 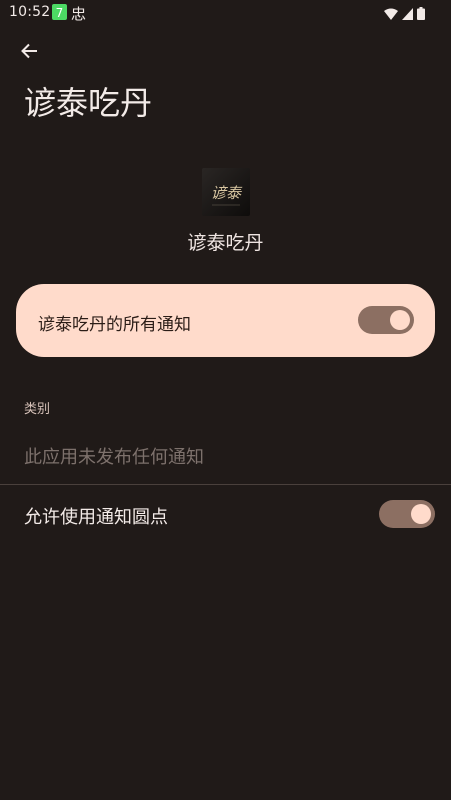 What do you see at coordinates (225, 320) in the screenshot?
I see `all-notifications-toggle-row: 谚泰吃丹的所有通知` at bounding box center [225, 320].